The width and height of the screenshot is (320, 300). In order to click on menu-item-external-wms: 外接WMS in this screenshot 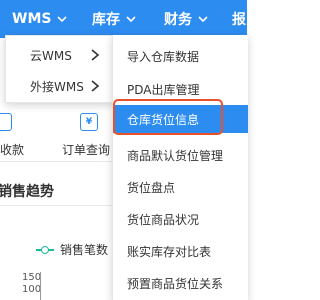, I will do `click(59, 86)`.